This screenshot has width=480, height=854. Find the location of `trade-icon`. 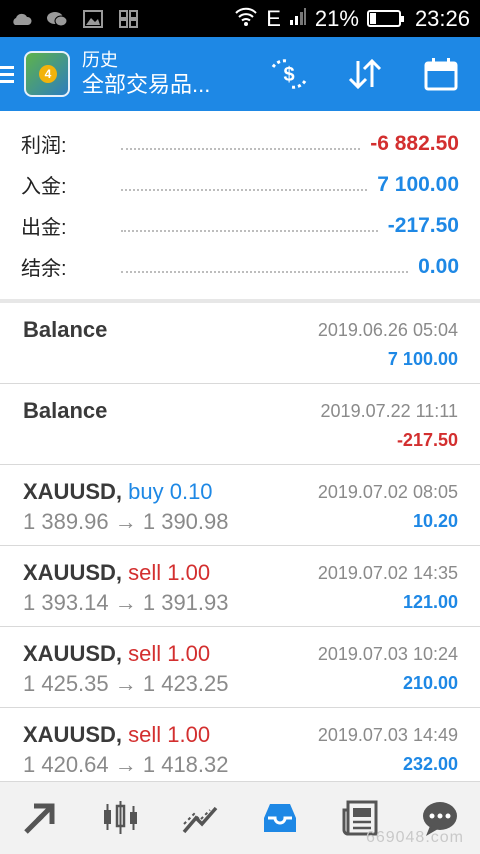

trade-icon is located at coordinates (40, 818).